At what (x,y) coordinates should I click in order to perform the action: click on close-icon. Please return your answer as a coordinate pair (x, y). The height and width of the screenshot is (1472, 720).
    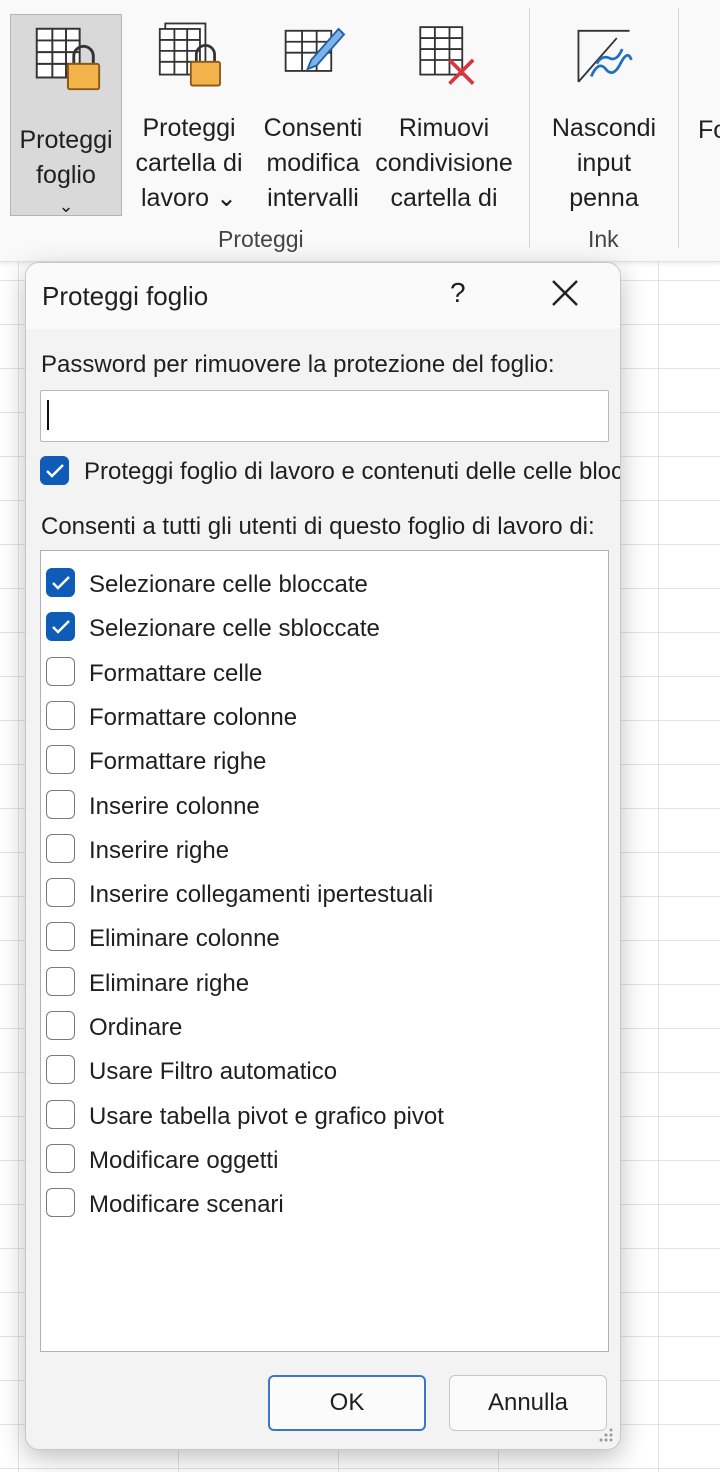
    Looking at the image, I should click on (565, 293).